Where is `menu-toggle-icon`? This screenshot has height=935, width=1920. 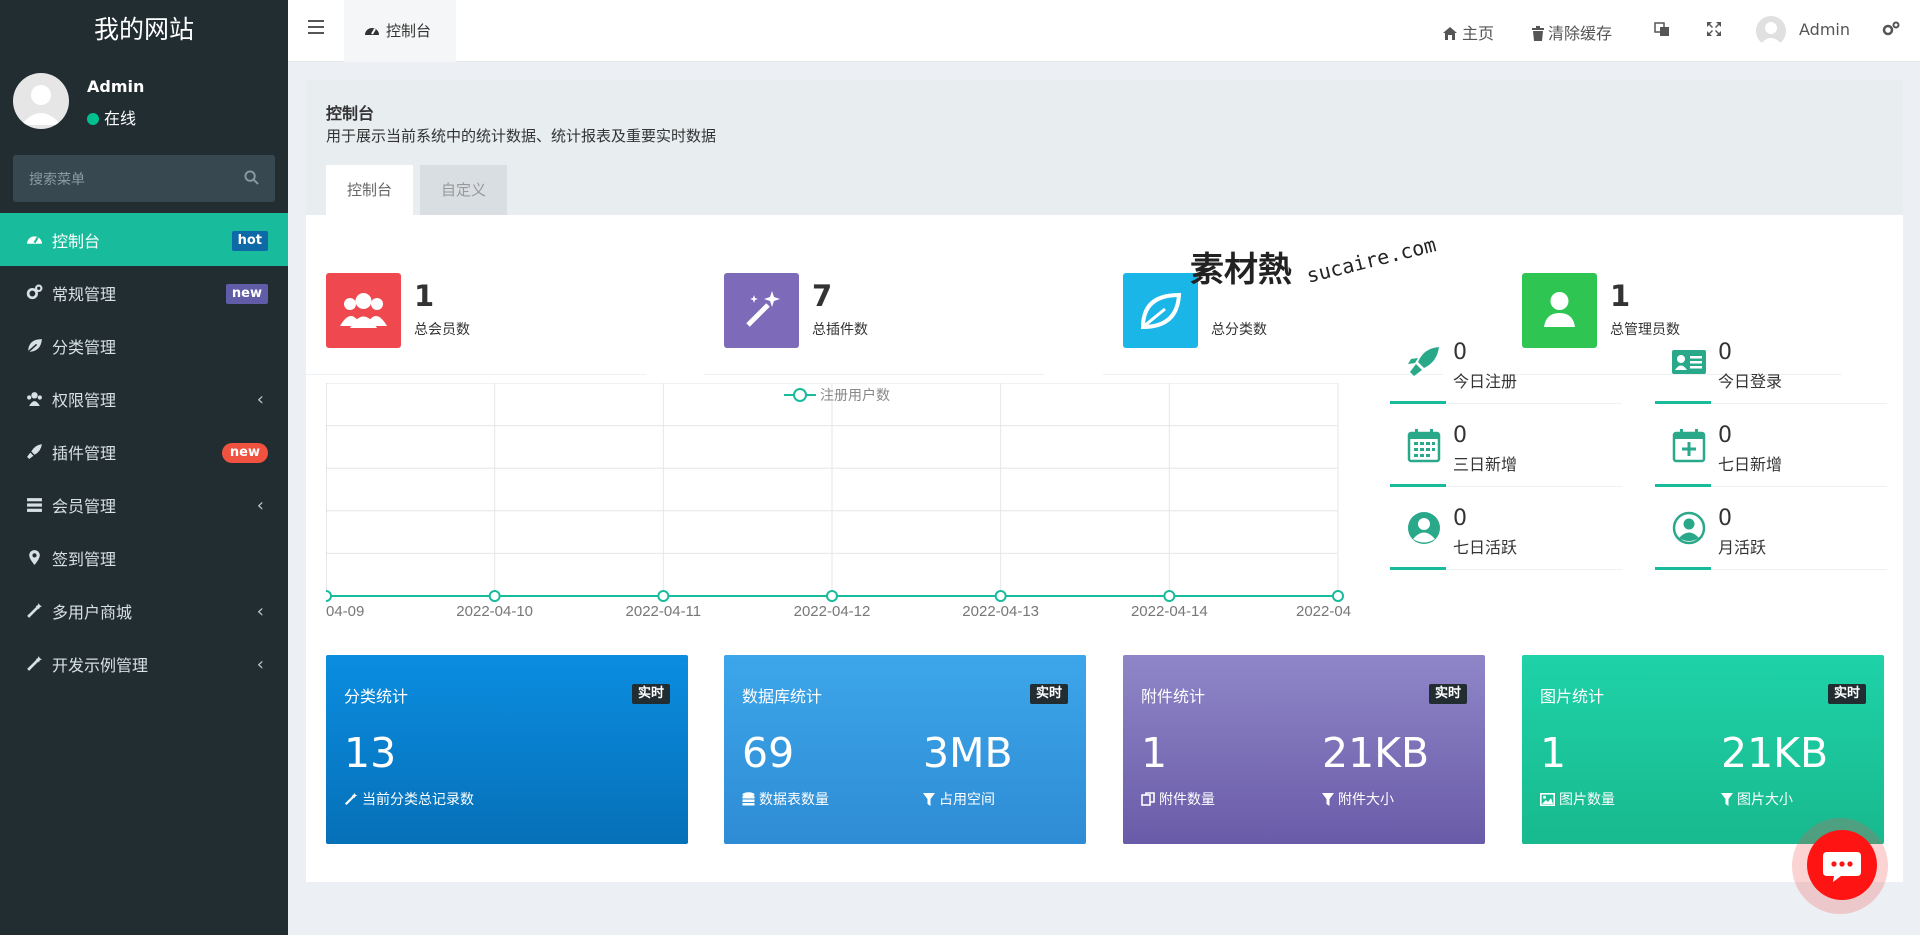
menu-toggle-icon is located at coordinates (316, 30).